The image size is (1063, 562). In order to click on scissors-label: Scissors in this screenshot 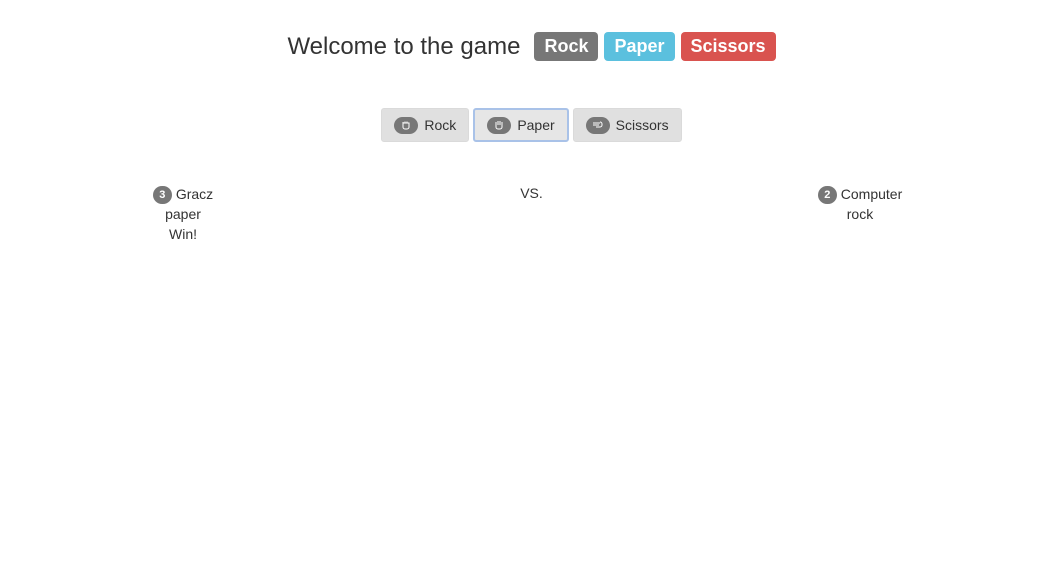, I will do `click(728, 46)`.